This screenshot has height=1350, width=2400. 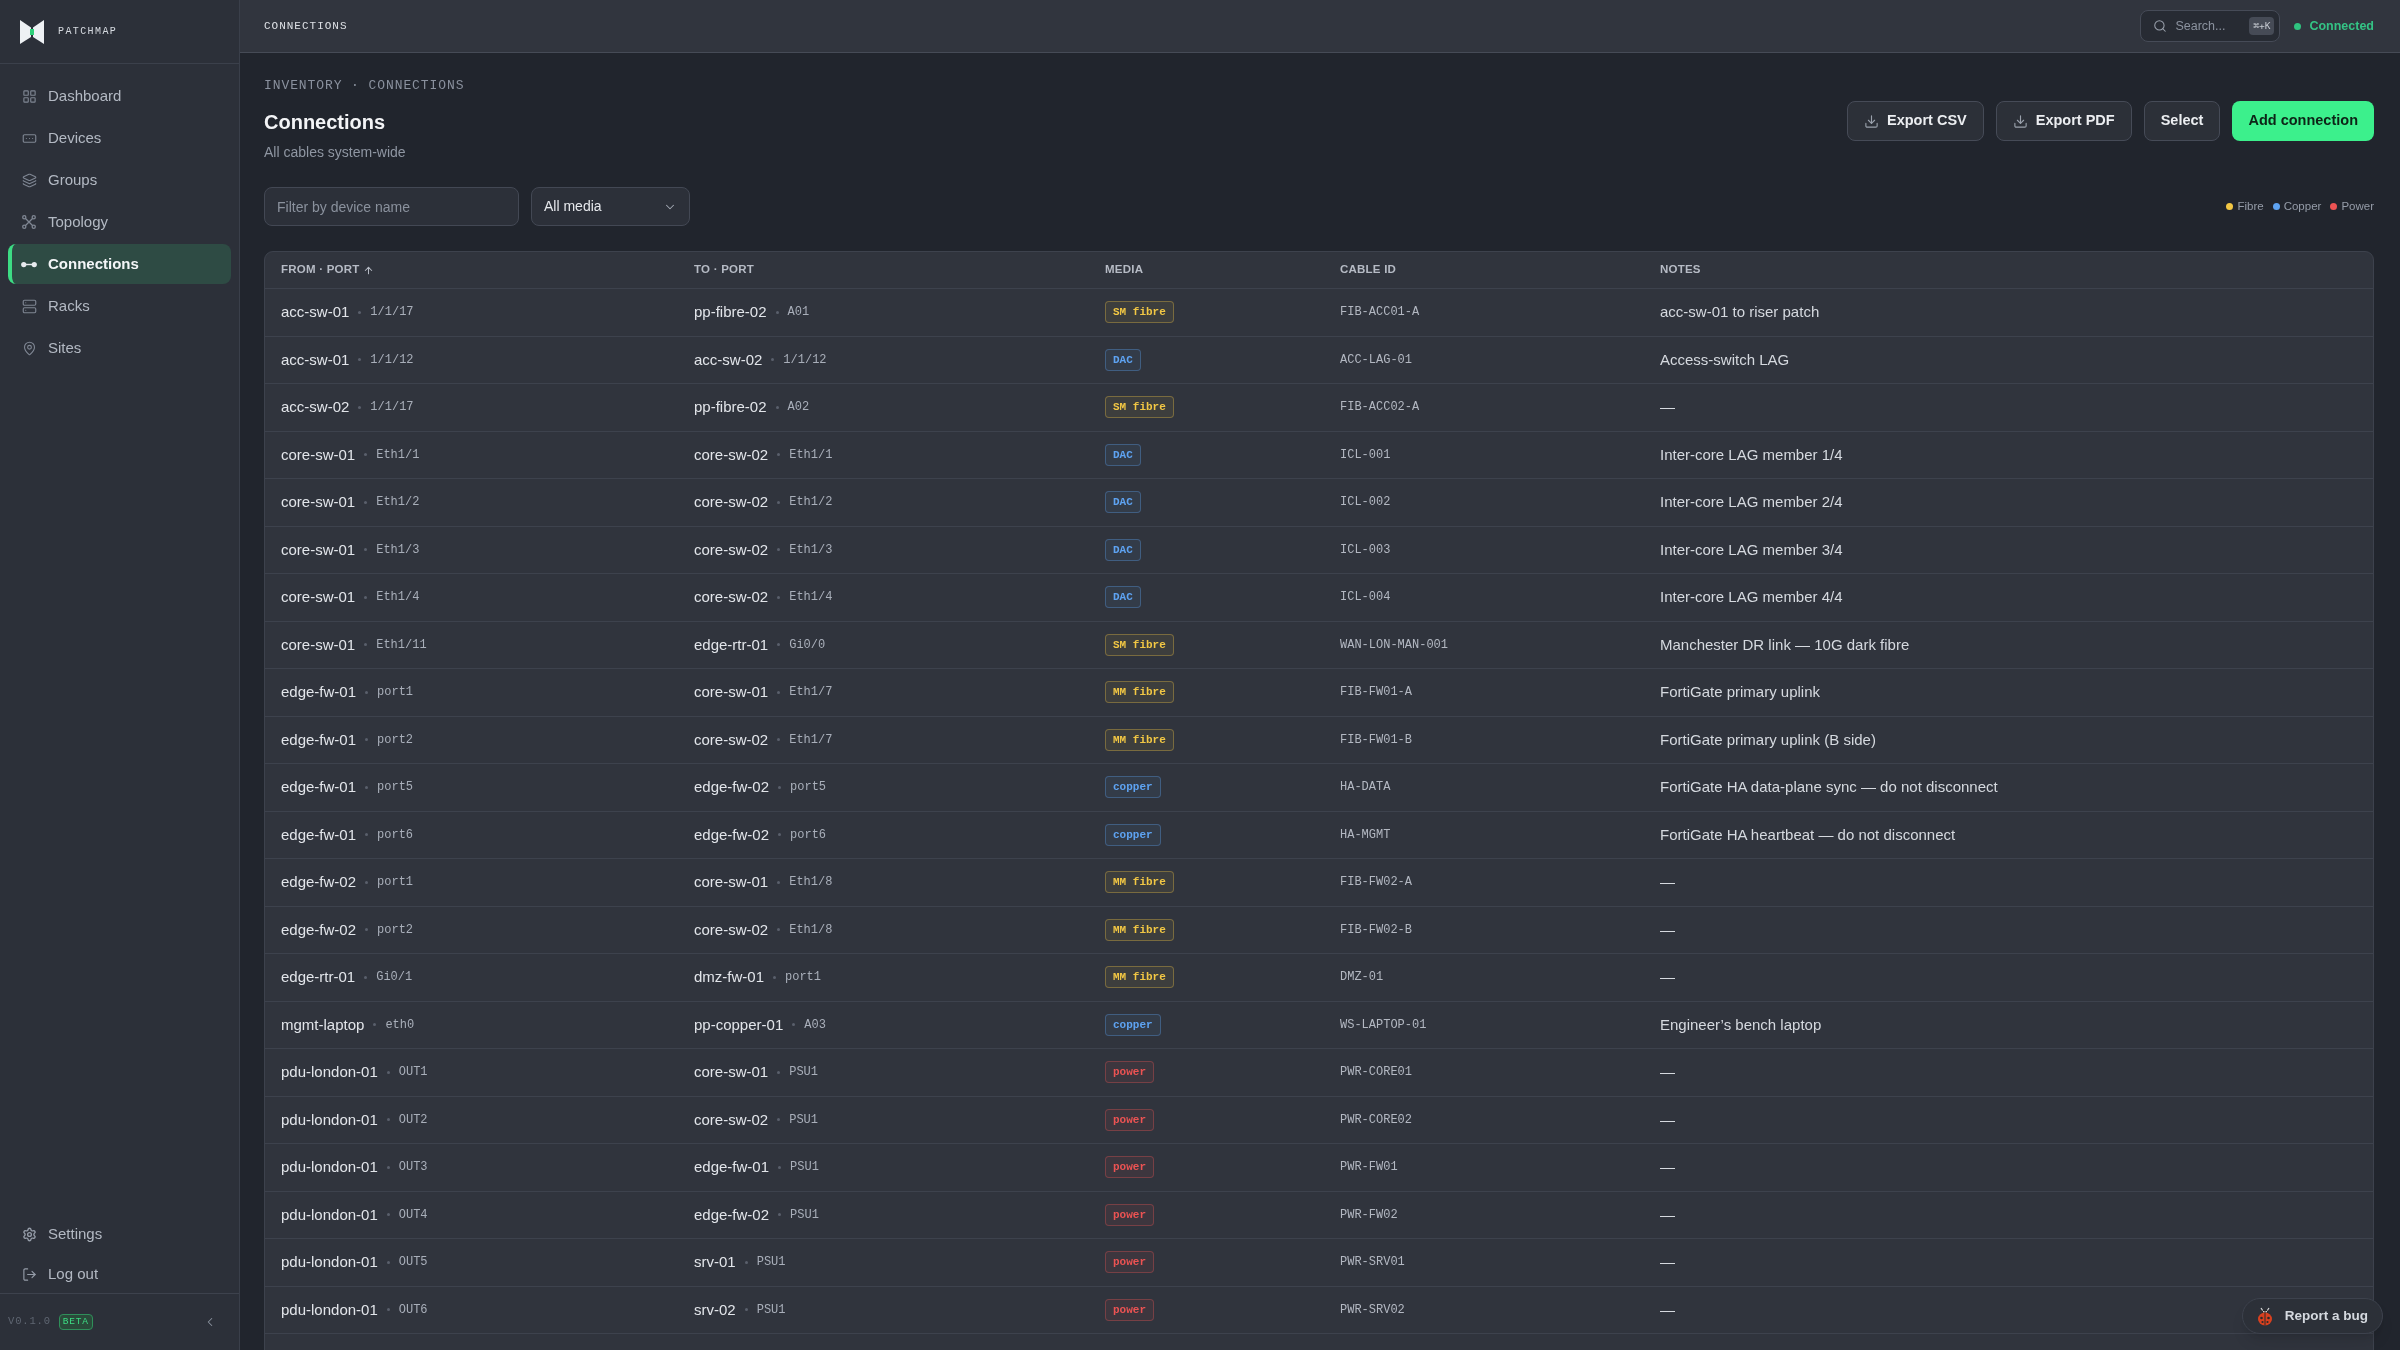 What do you see at coordinates (2210, 26) in the screenshot?
I see `search-field: Search... ⌘+K` at bounding box center [2210, 26].